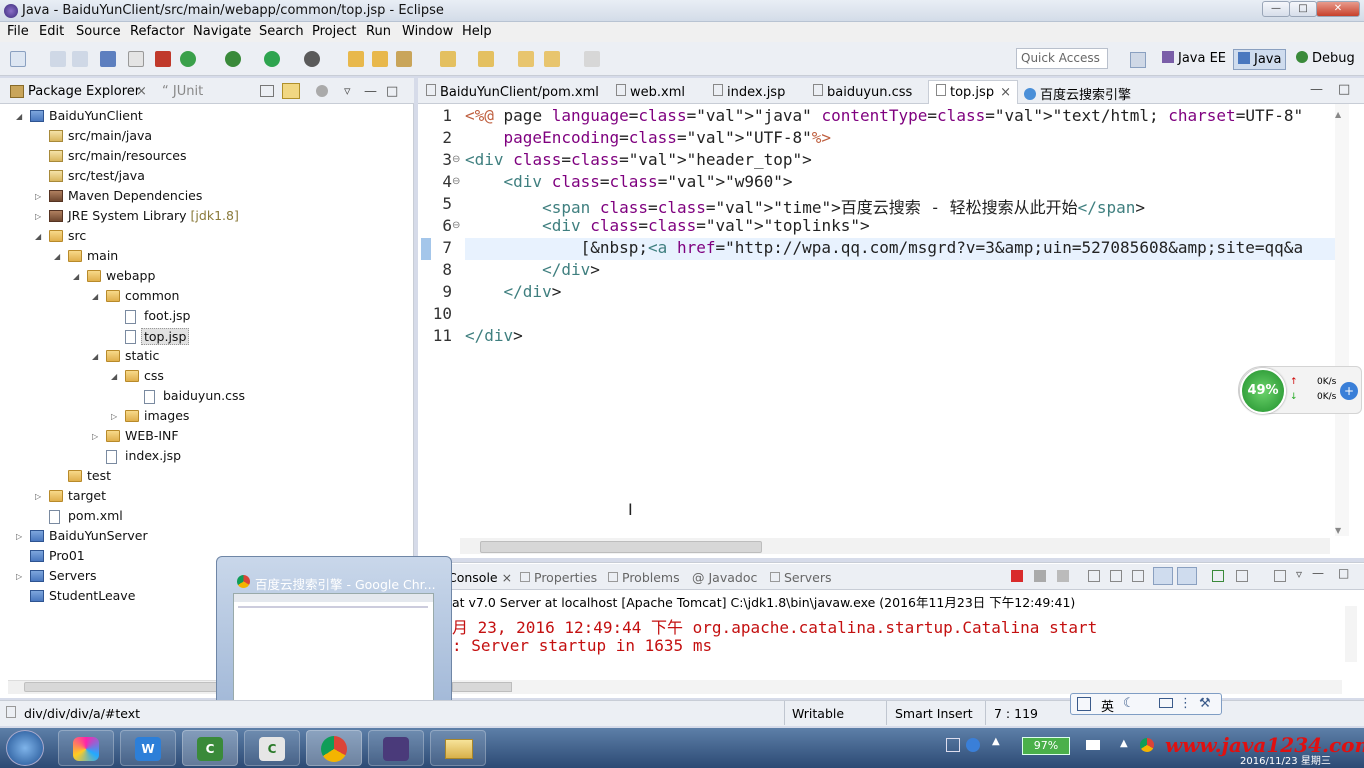  What do you see at coordinates (130, 275) in the screenshot?
I see `tree-item: webapp` at bounding box center [130, 275].